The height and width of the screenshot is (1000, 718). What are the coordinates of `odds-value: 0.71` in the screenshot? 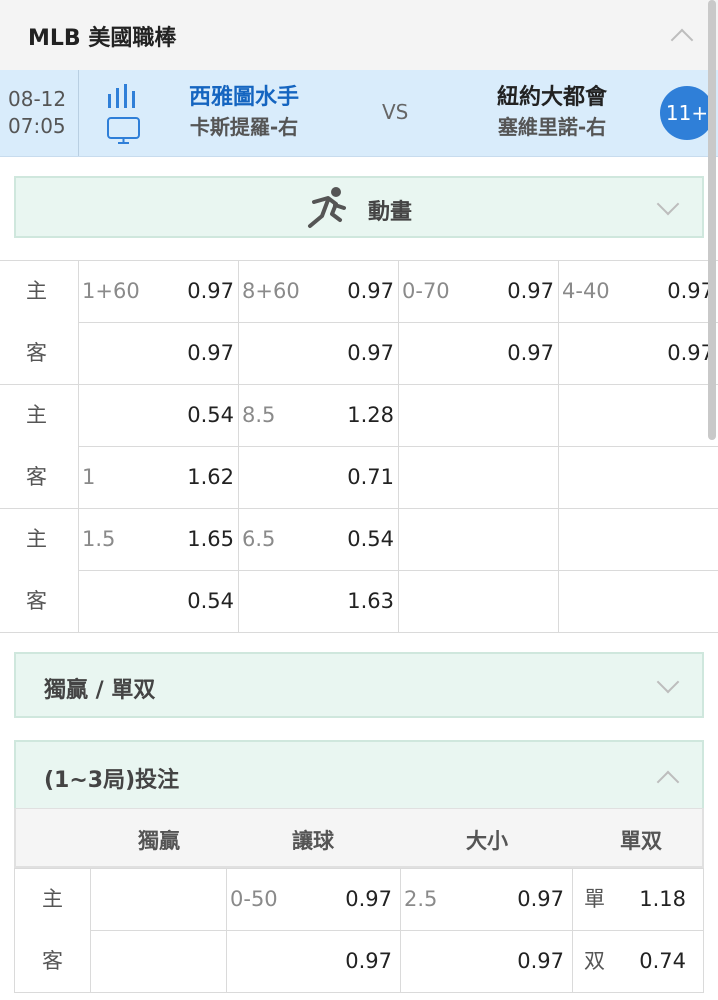 It's located at (346, 477).